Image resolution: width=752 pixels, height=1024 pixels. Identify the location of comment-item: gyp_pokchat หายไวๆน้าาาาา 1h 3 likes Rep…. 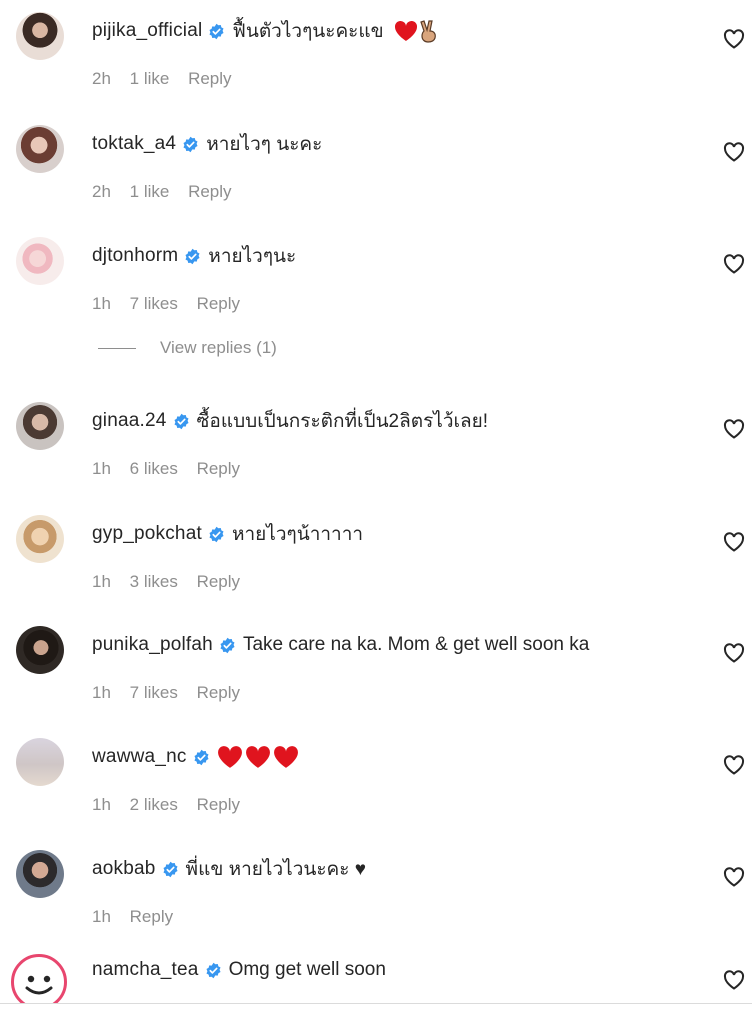
(376, 558).